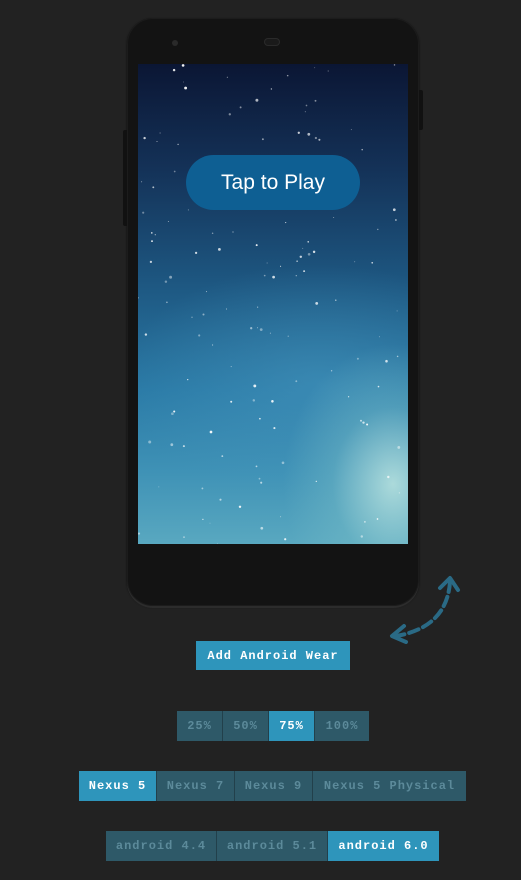  I want to click on scale-option-25: 25%, so click(200, 726).